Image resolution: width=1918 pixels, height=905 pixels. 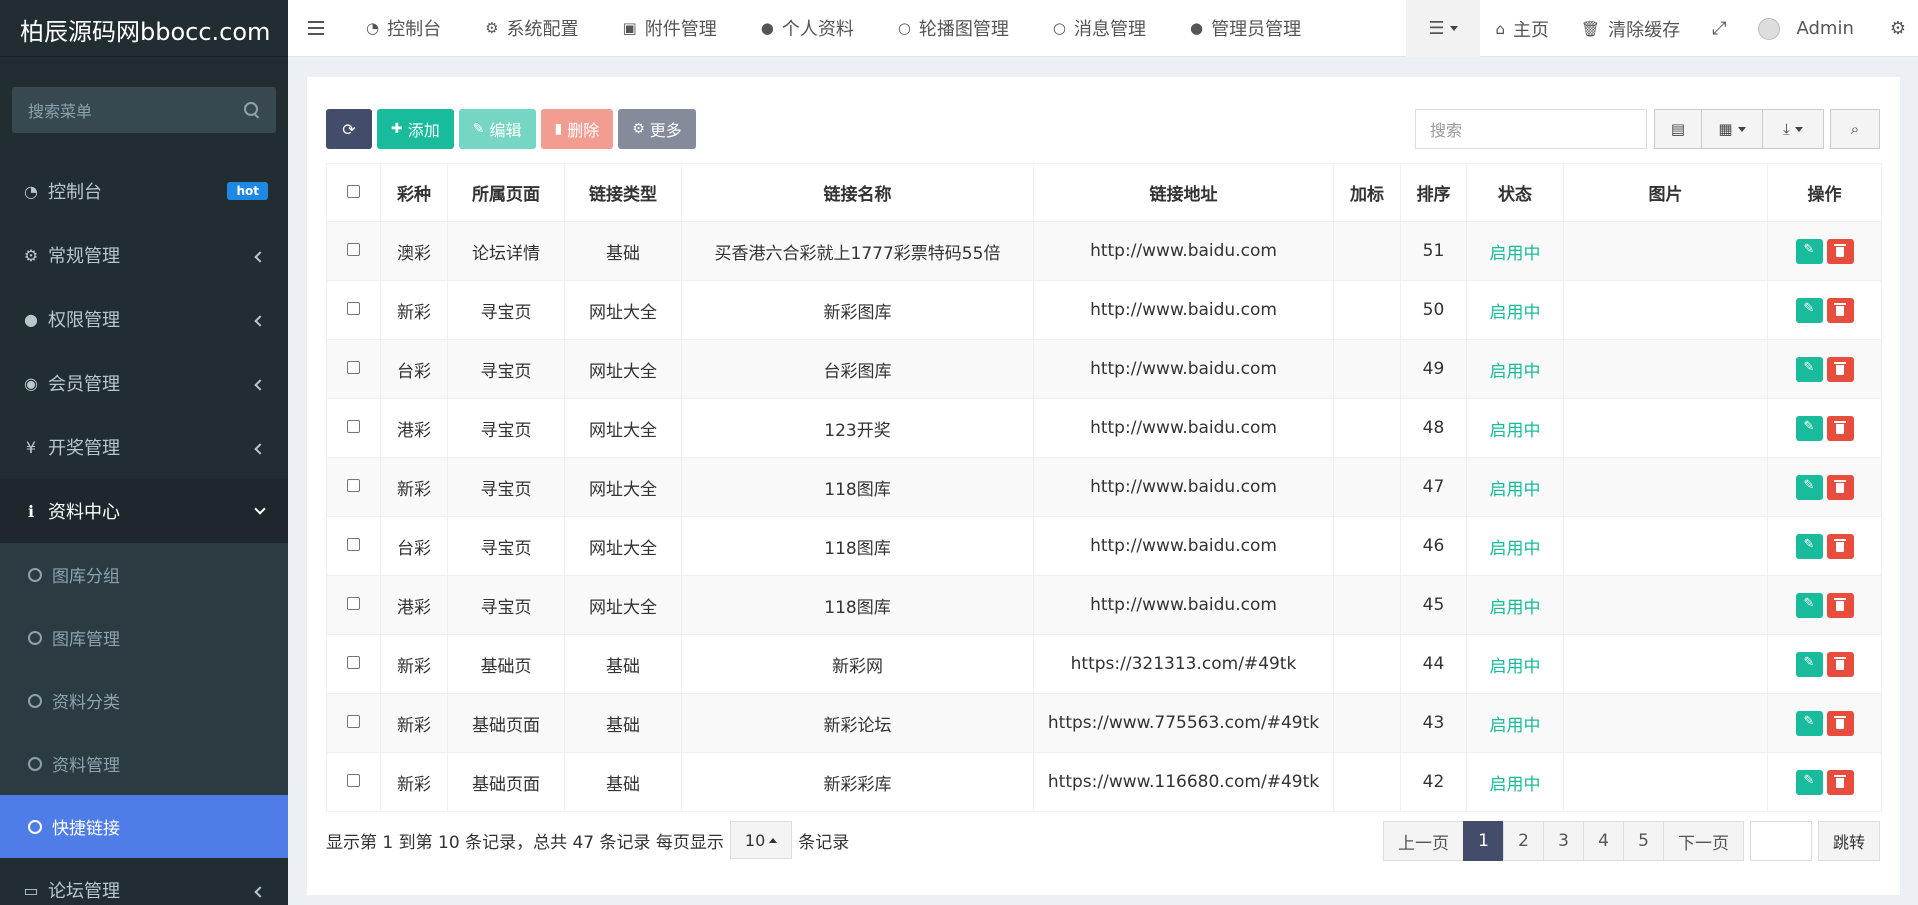 I want to click on table-row: 台彩 寻宝页 网址大全 台彩图库 http://www.baidu.com 49 启用中, so click(x=1104, y=369).